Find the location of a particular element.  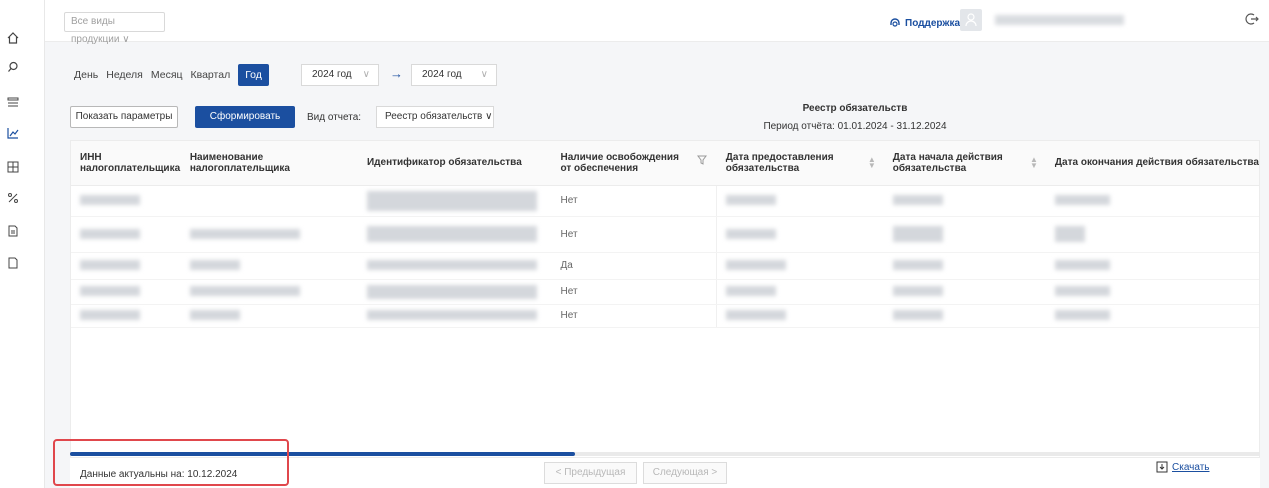

search-icon is located at coordinates (13, 67).